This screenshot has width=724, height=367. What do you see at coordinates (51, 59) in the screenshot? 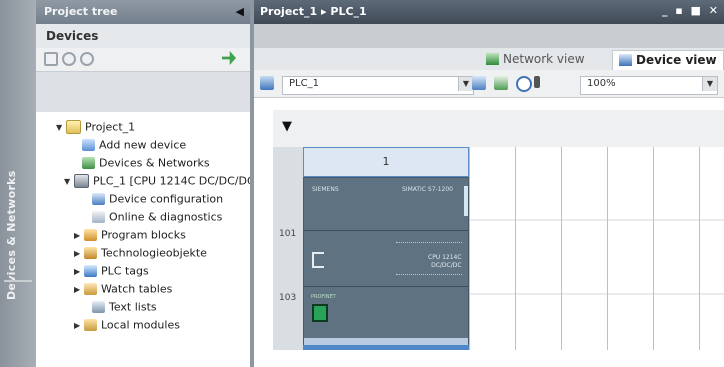
I see `new-item-icon` at bounding box center [51, 59].